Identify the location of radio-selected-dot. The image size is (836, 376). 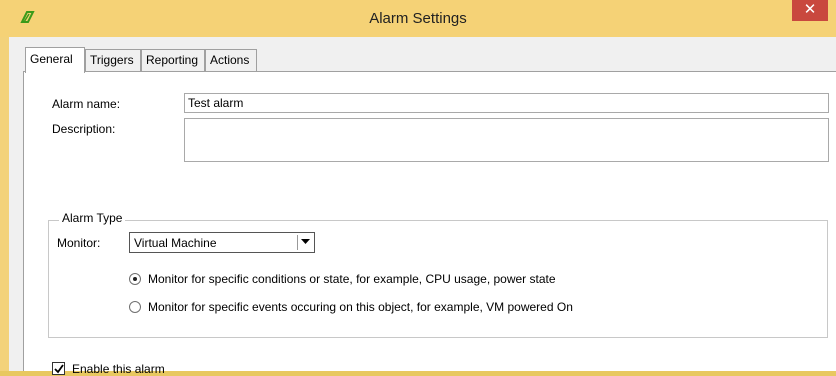
(135, 279).